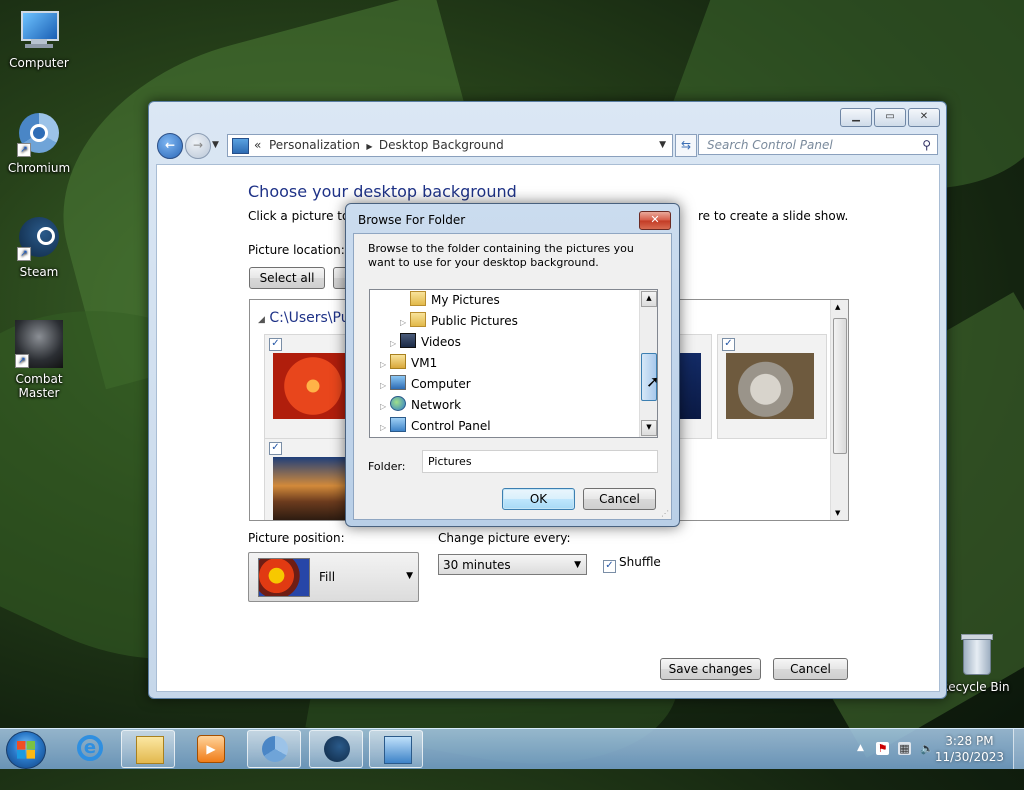  I want to click on internet-explorer-icon: e, so click(90, 748).